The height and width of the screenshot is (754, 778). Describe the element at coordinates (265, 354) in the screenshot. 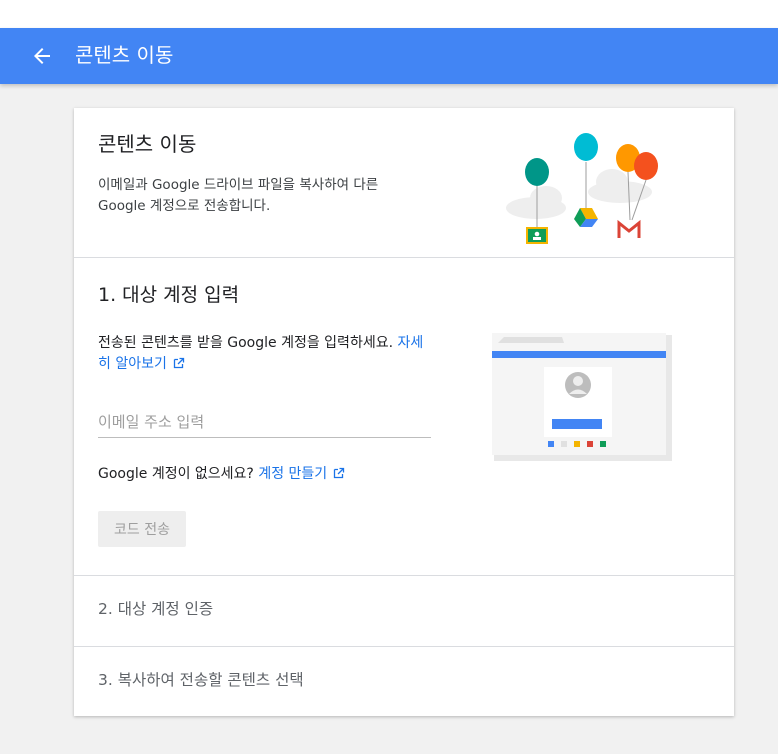

I see `step-1-description: 전송된 콘텐츠를 받을 Google 계정을 입력하세요. 자세히 알아보기` at that location.